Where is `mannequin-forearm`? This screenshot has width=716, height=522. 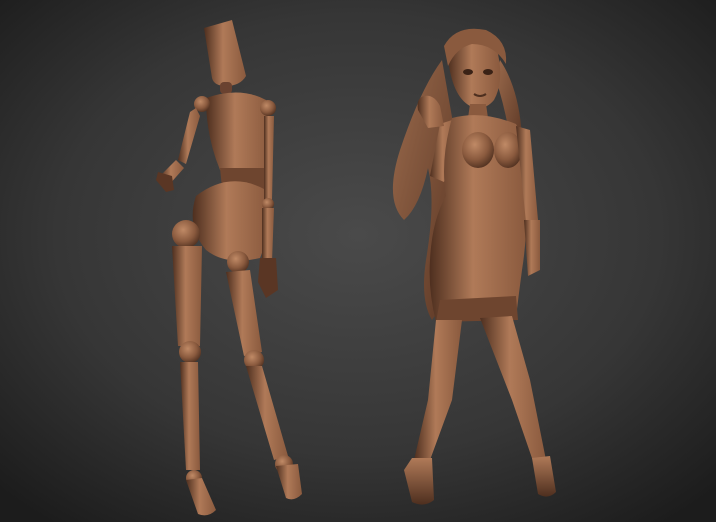
mannequin-forearm is located at coordinates (268, 235).